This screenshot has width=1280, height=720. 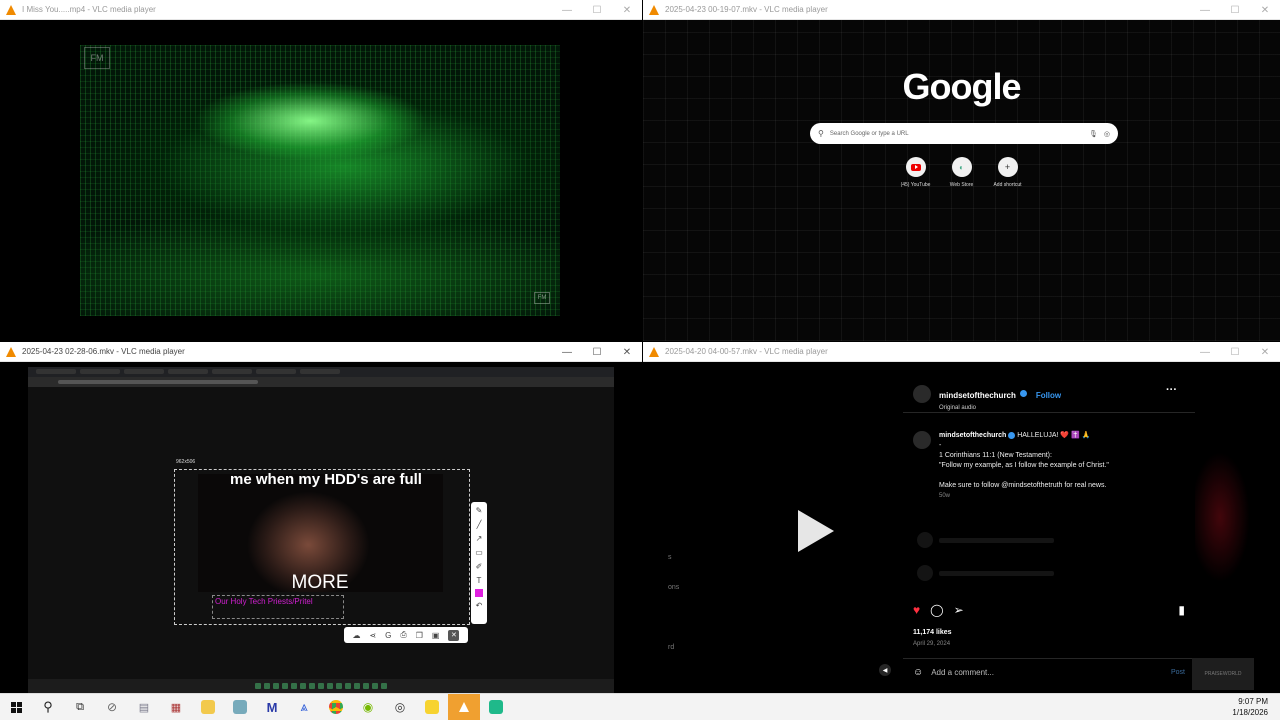 I want to click on malwarebytes-icon: M, so click(x=272, y=707).